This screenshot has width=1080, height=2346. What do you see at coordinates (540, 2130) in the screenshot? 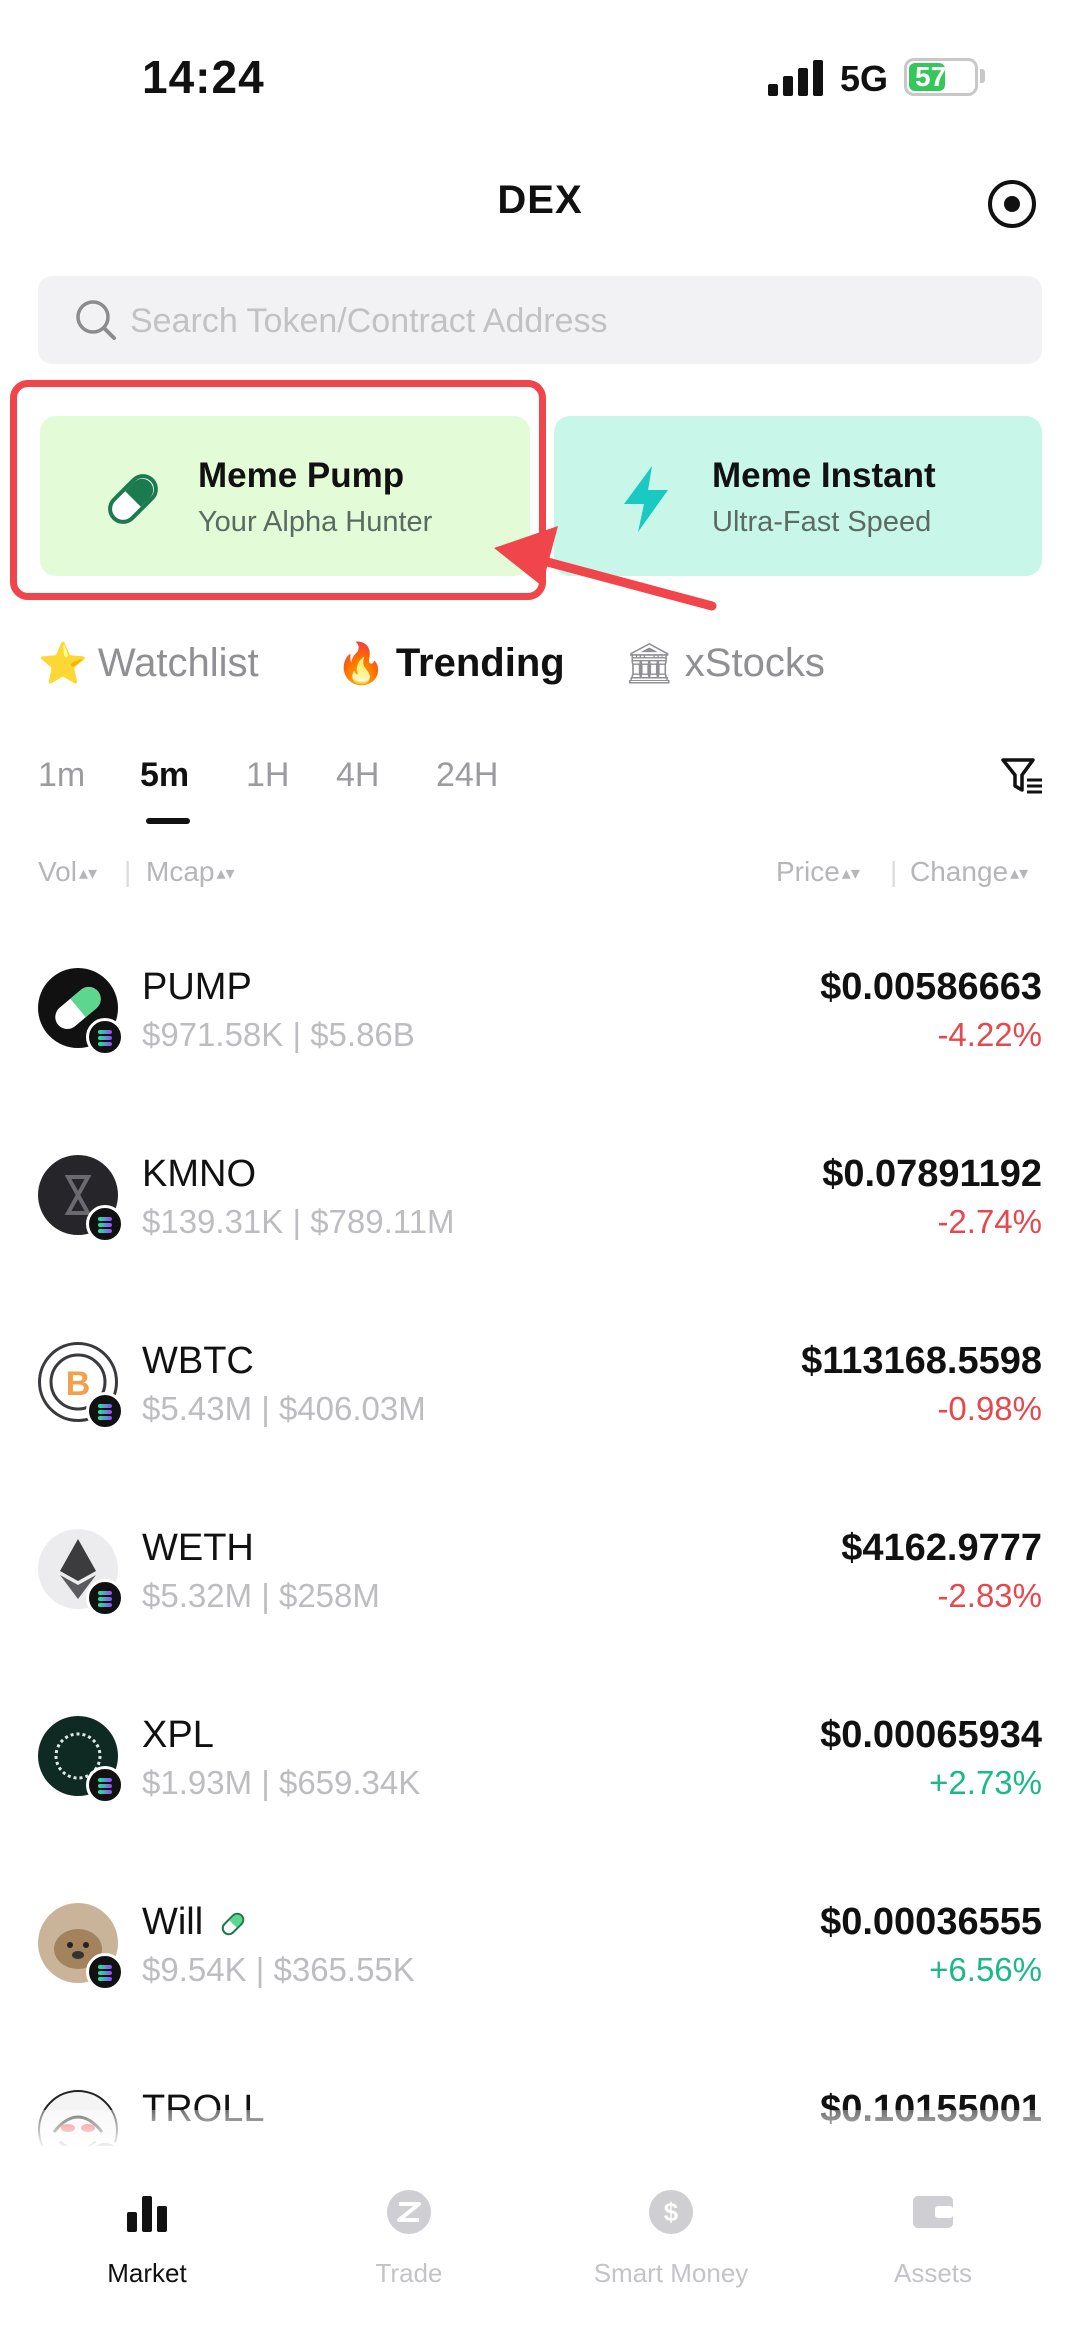
I see `list-fade` at bounding box center [540, 2130].